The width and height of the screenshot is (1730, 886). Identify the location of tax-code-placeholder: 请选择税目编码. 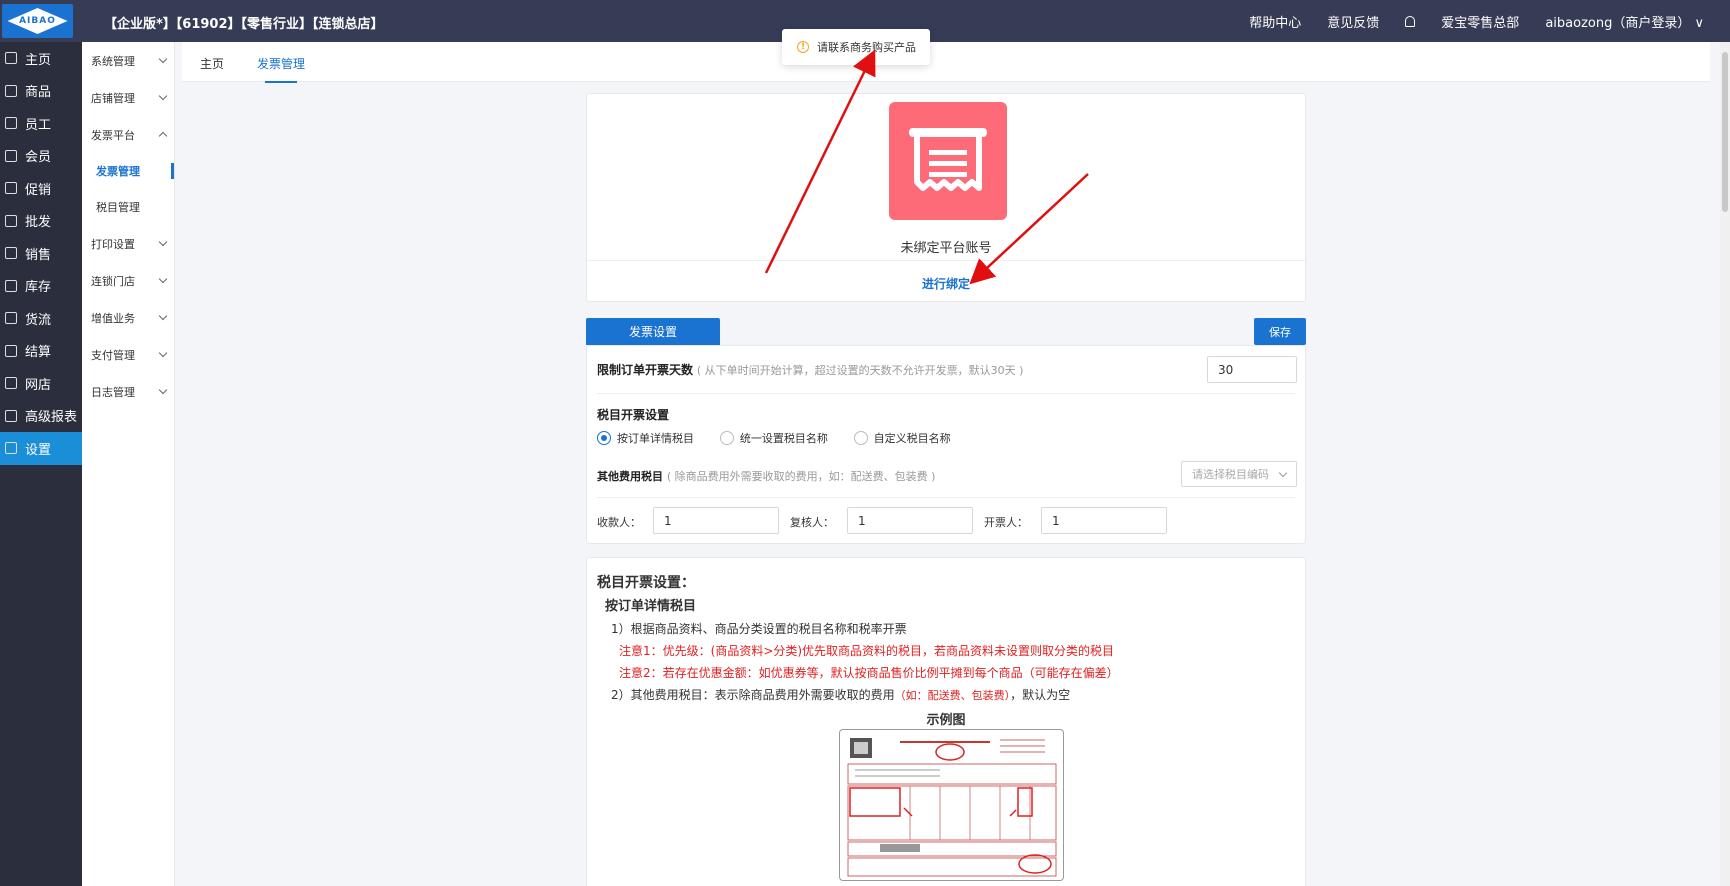
(1230, 474).